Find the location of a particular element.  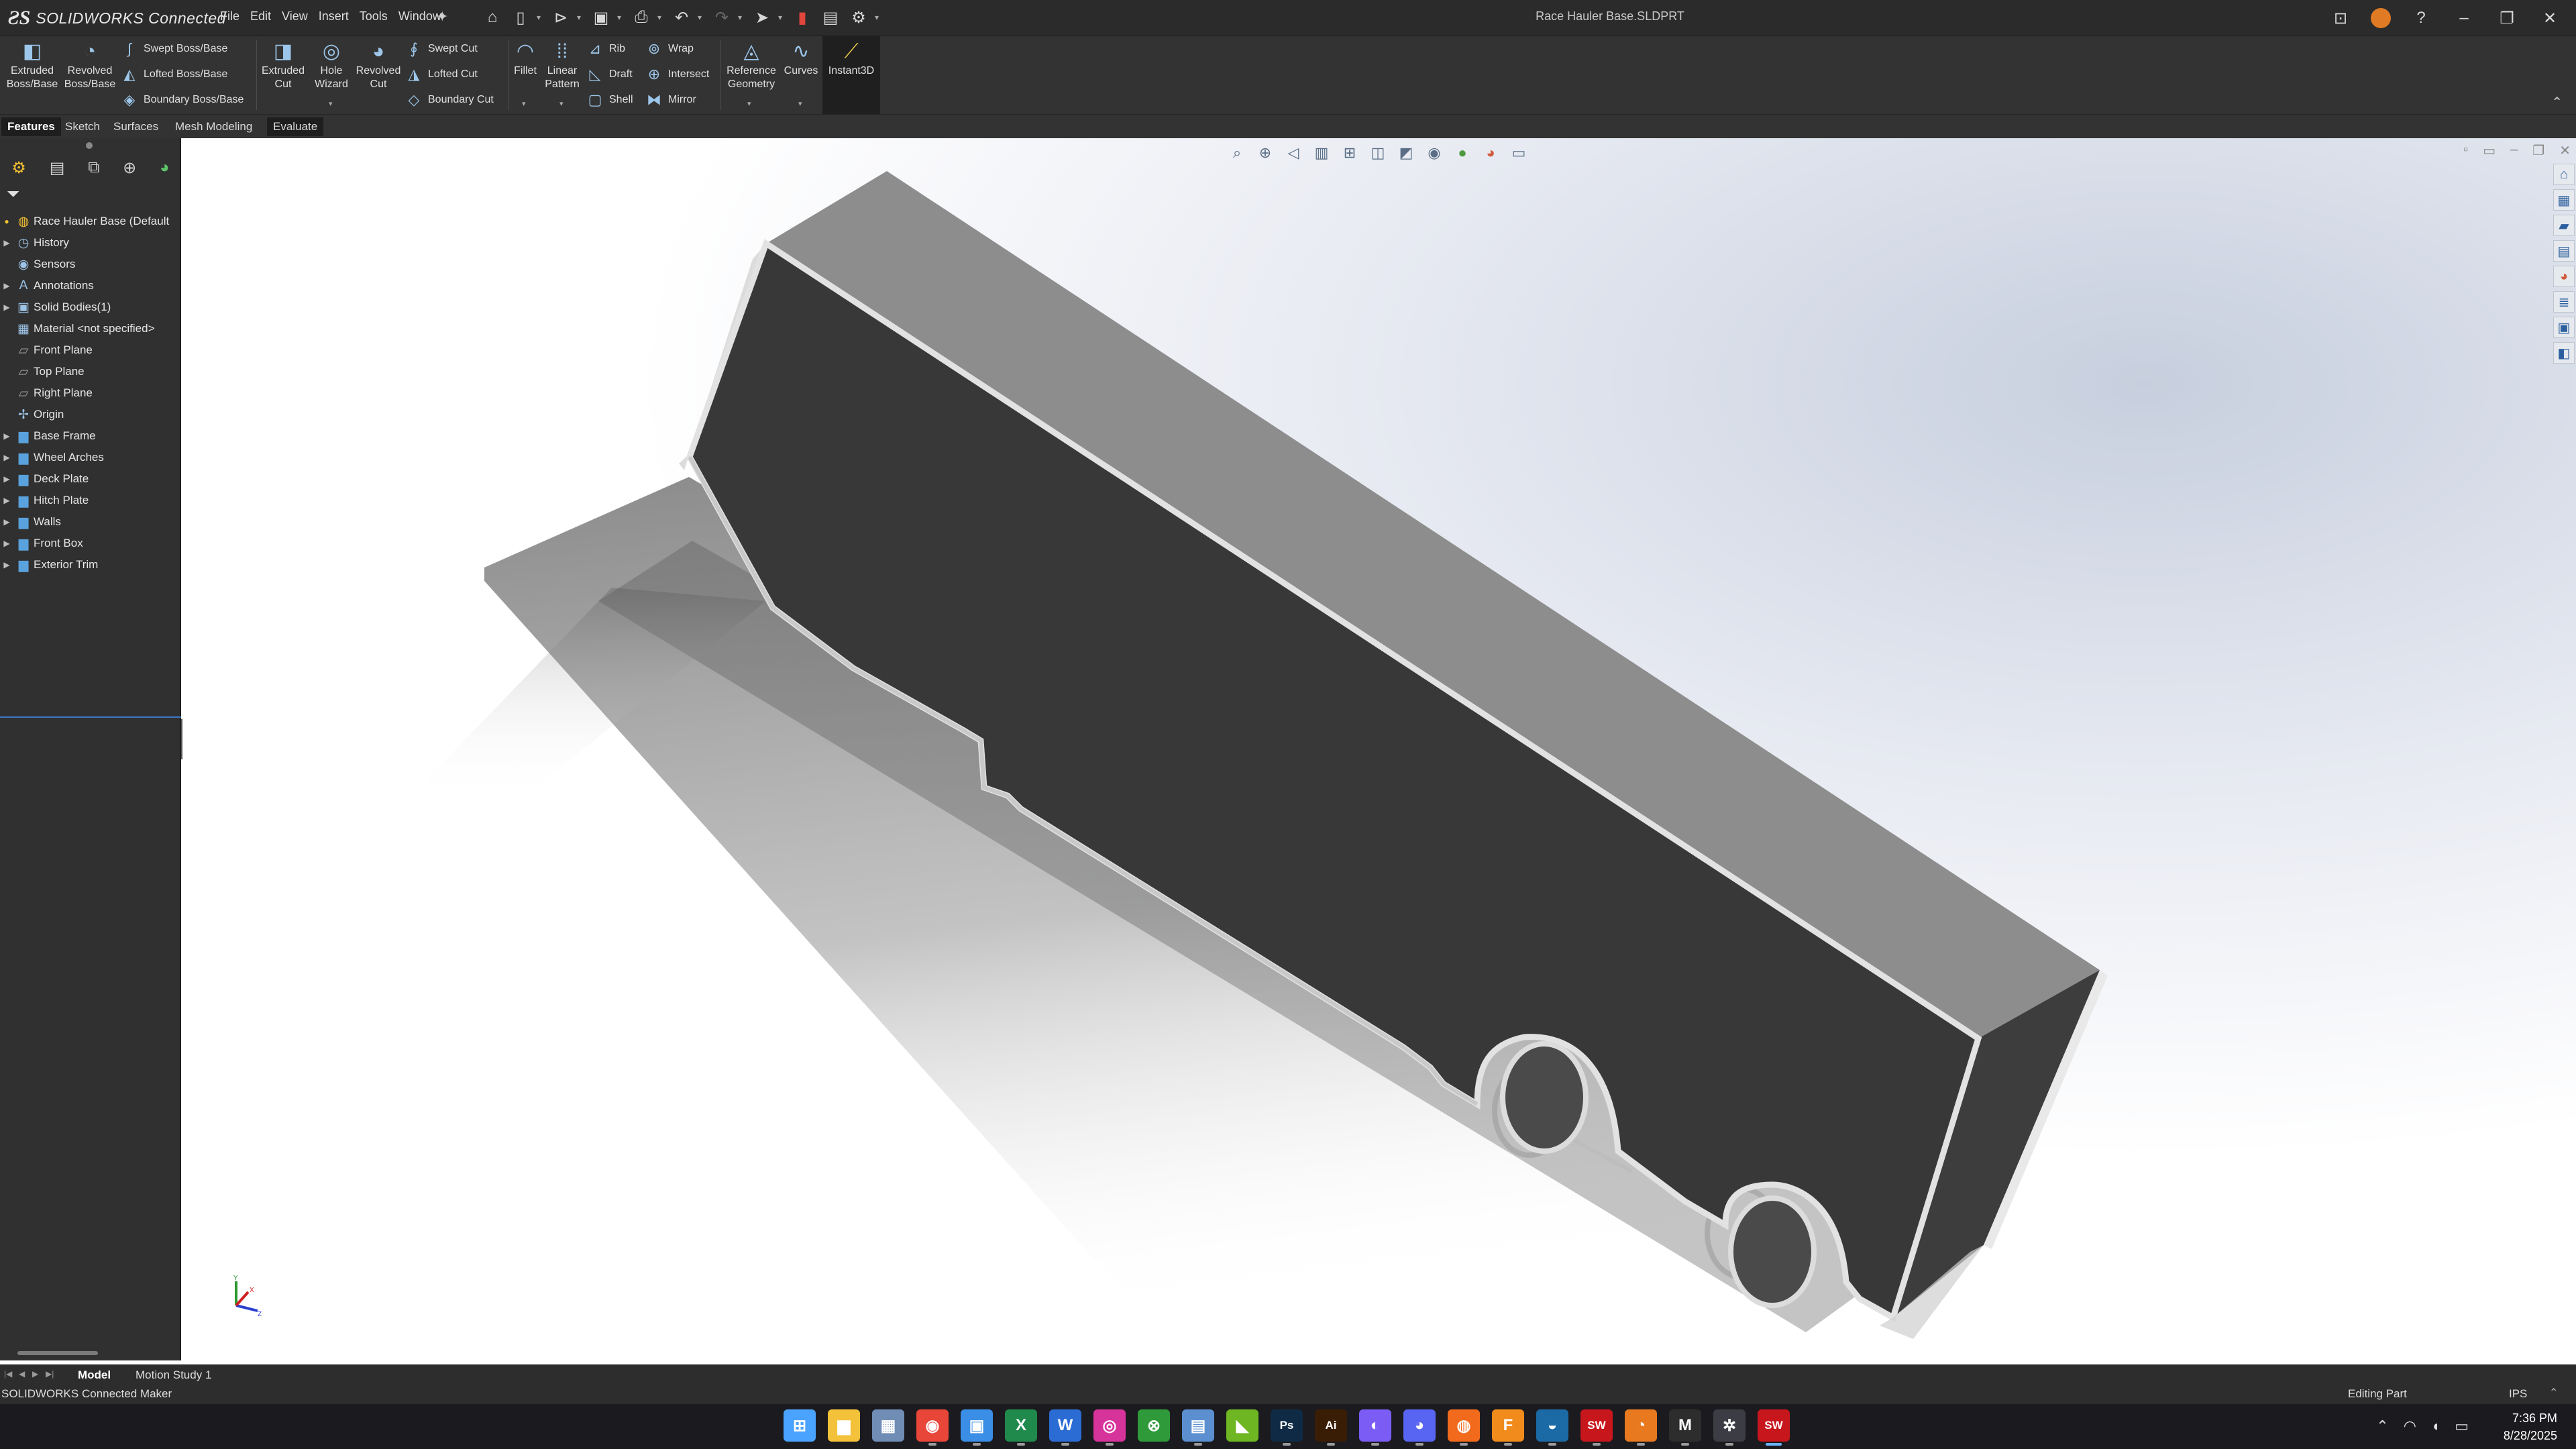

menu-view: View is located at coordinates (294, 16).